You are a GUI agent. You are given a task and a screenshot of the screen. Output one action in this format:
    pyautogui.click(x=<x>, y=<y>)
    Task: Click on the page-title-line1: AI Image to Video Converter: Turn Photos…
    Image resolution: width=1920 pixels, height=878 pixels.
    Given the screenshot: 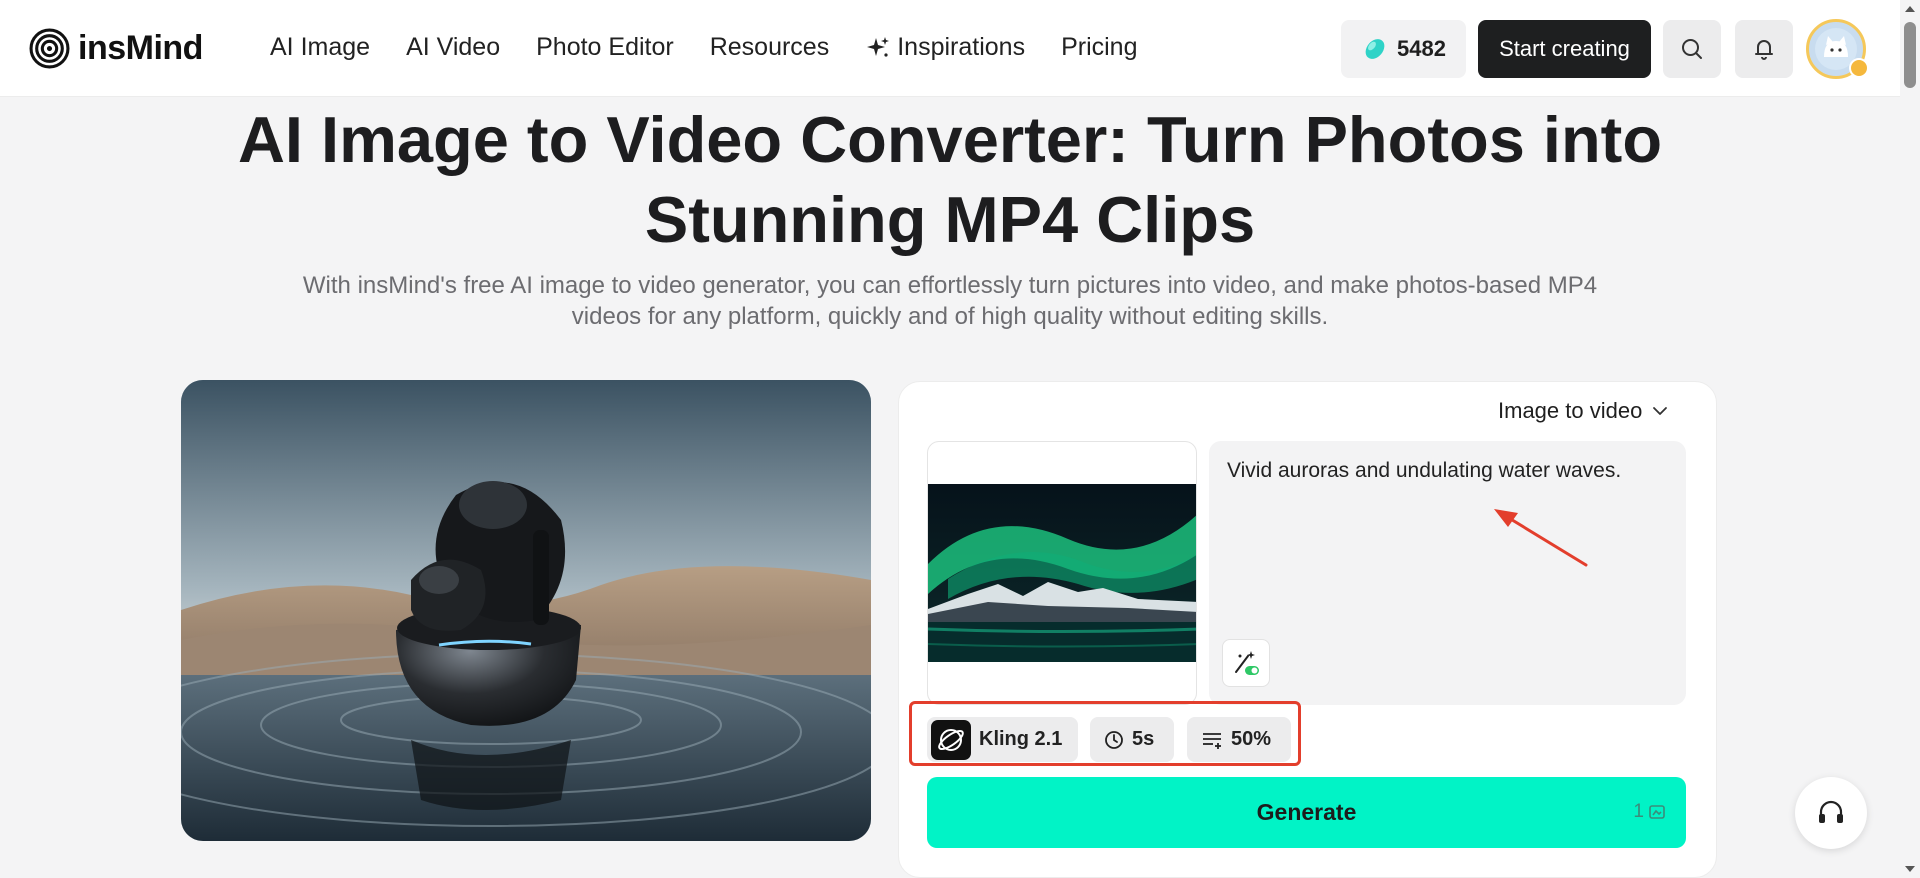 What is the action you would take?
    pyautogui.click(x=950, y=139)
    